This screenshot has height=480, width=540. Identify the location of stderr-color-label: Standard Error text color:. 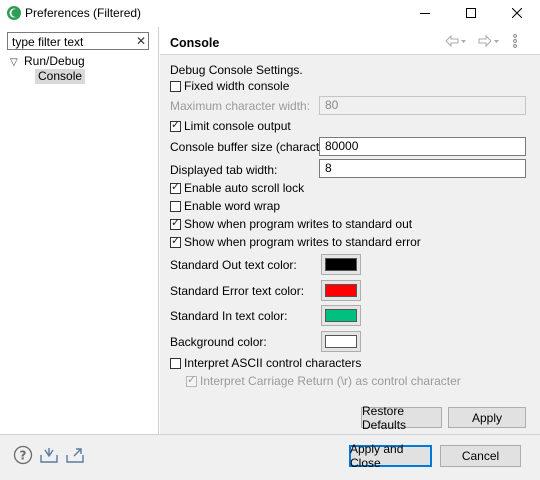
(237, 291).